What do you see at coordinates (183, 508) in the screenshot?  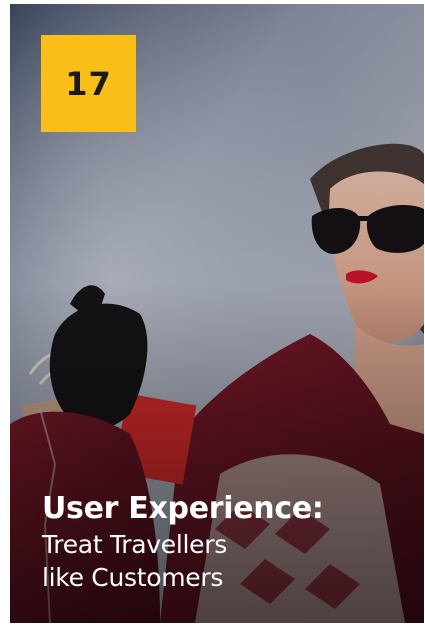 I see `article-headline: User Experience:` at bounding box center [183, 508].